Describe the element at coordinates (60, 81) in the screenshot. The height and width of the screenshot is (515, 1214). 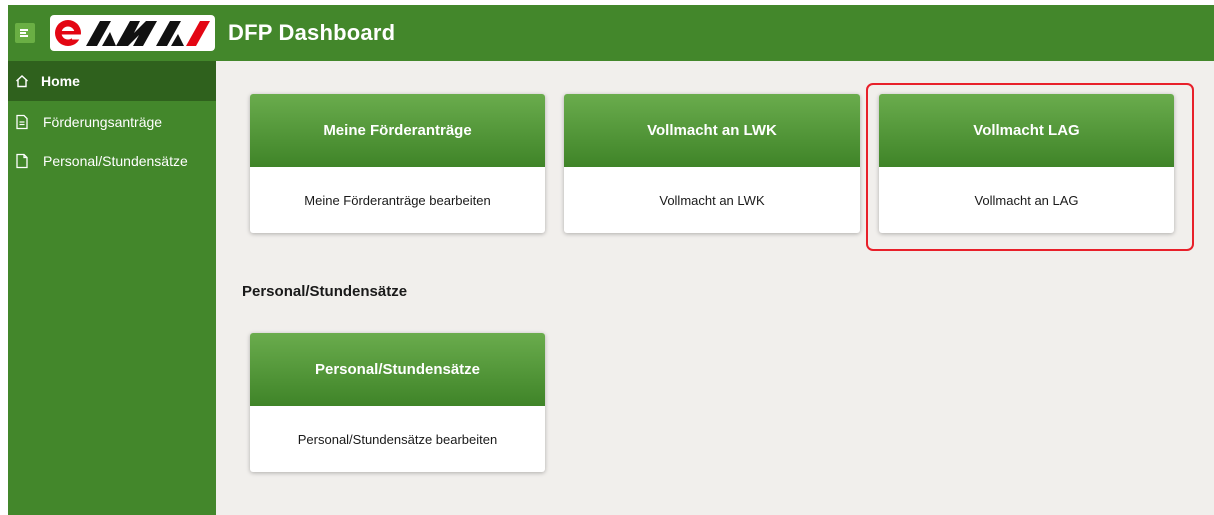
I see `sidebar-item-label: Home` at that location.